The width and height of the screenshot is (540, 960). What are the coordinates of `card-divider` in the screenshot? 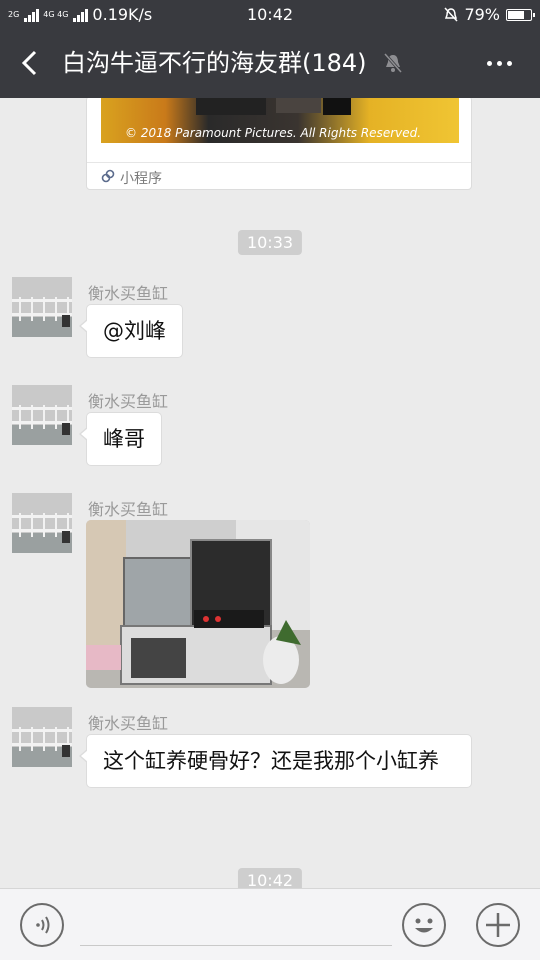 It's located at (279, 162).